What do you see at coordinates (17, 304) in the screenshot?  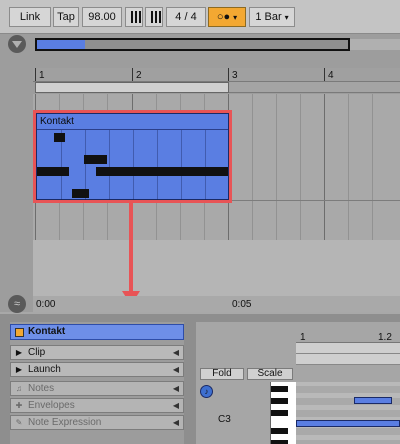 I see `waveform-toggle-icon: ≈` at bounding box center [17, 304].